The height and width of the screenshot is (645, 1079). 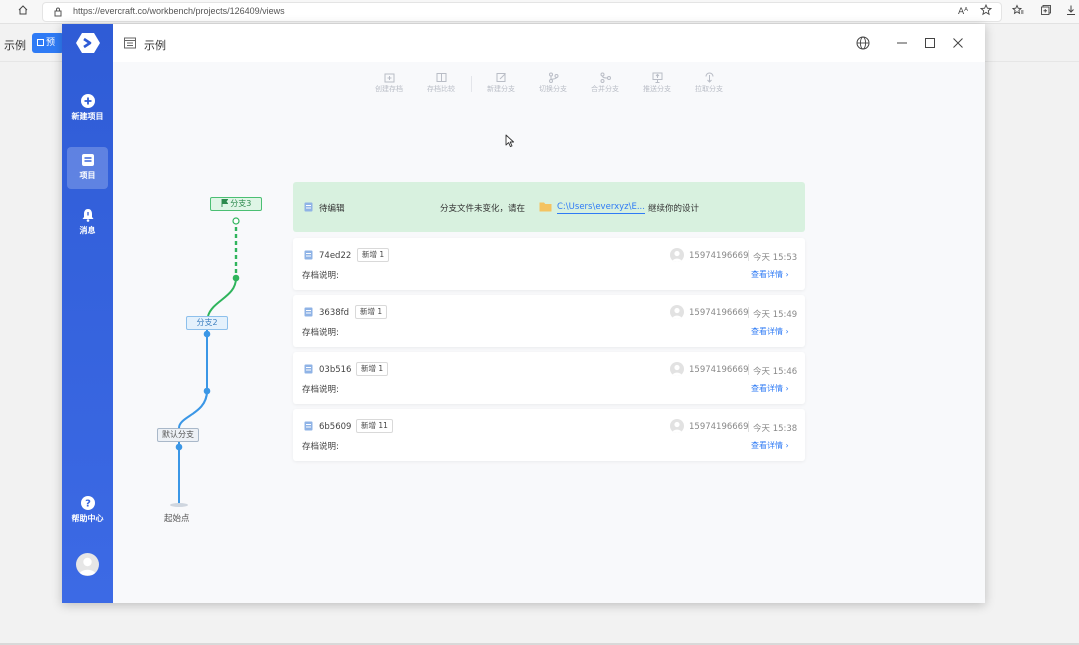 I want to click on branch-node-branch2: 分支2, so click(x=207, y=323).